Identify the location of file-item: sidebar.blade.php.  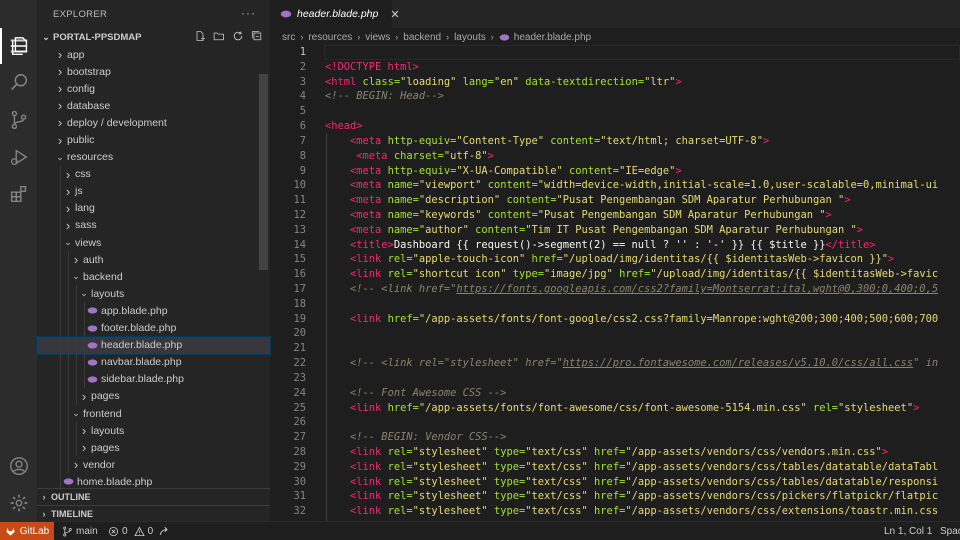
(153, 379).